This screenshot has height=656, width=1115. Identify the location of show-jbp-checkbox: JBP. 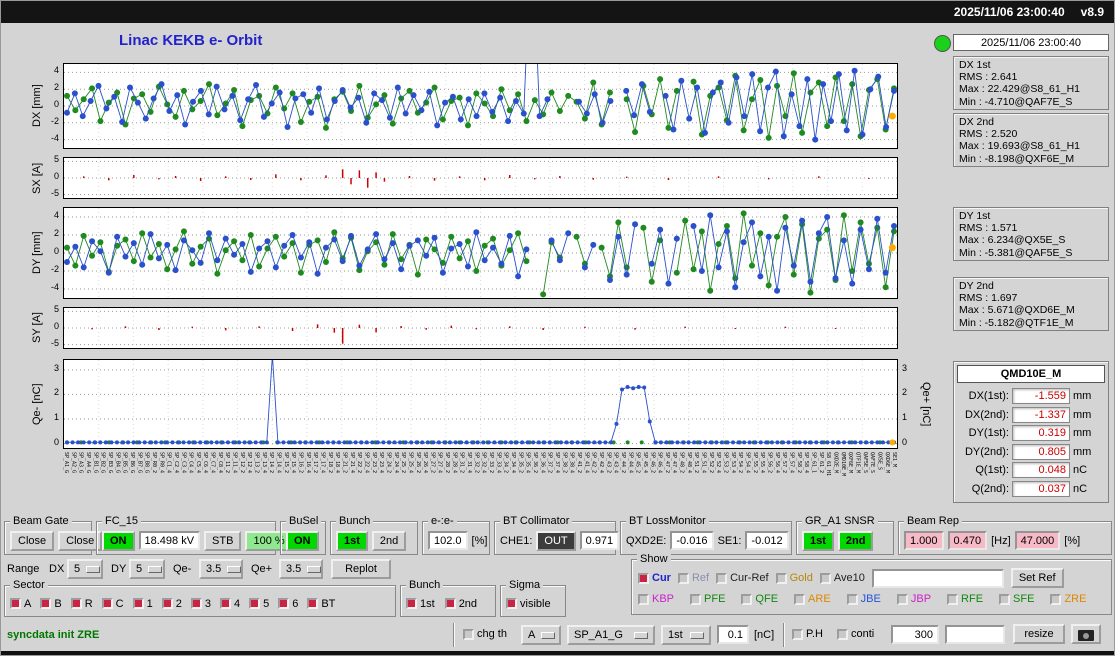
(914, 599).